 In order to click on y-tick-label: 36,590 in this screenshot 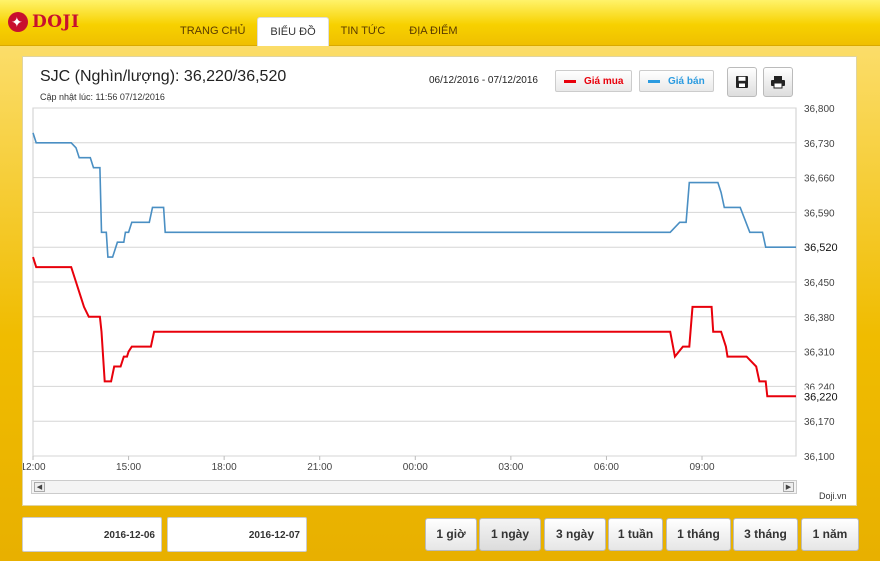, I will do `click(819, 213)`.